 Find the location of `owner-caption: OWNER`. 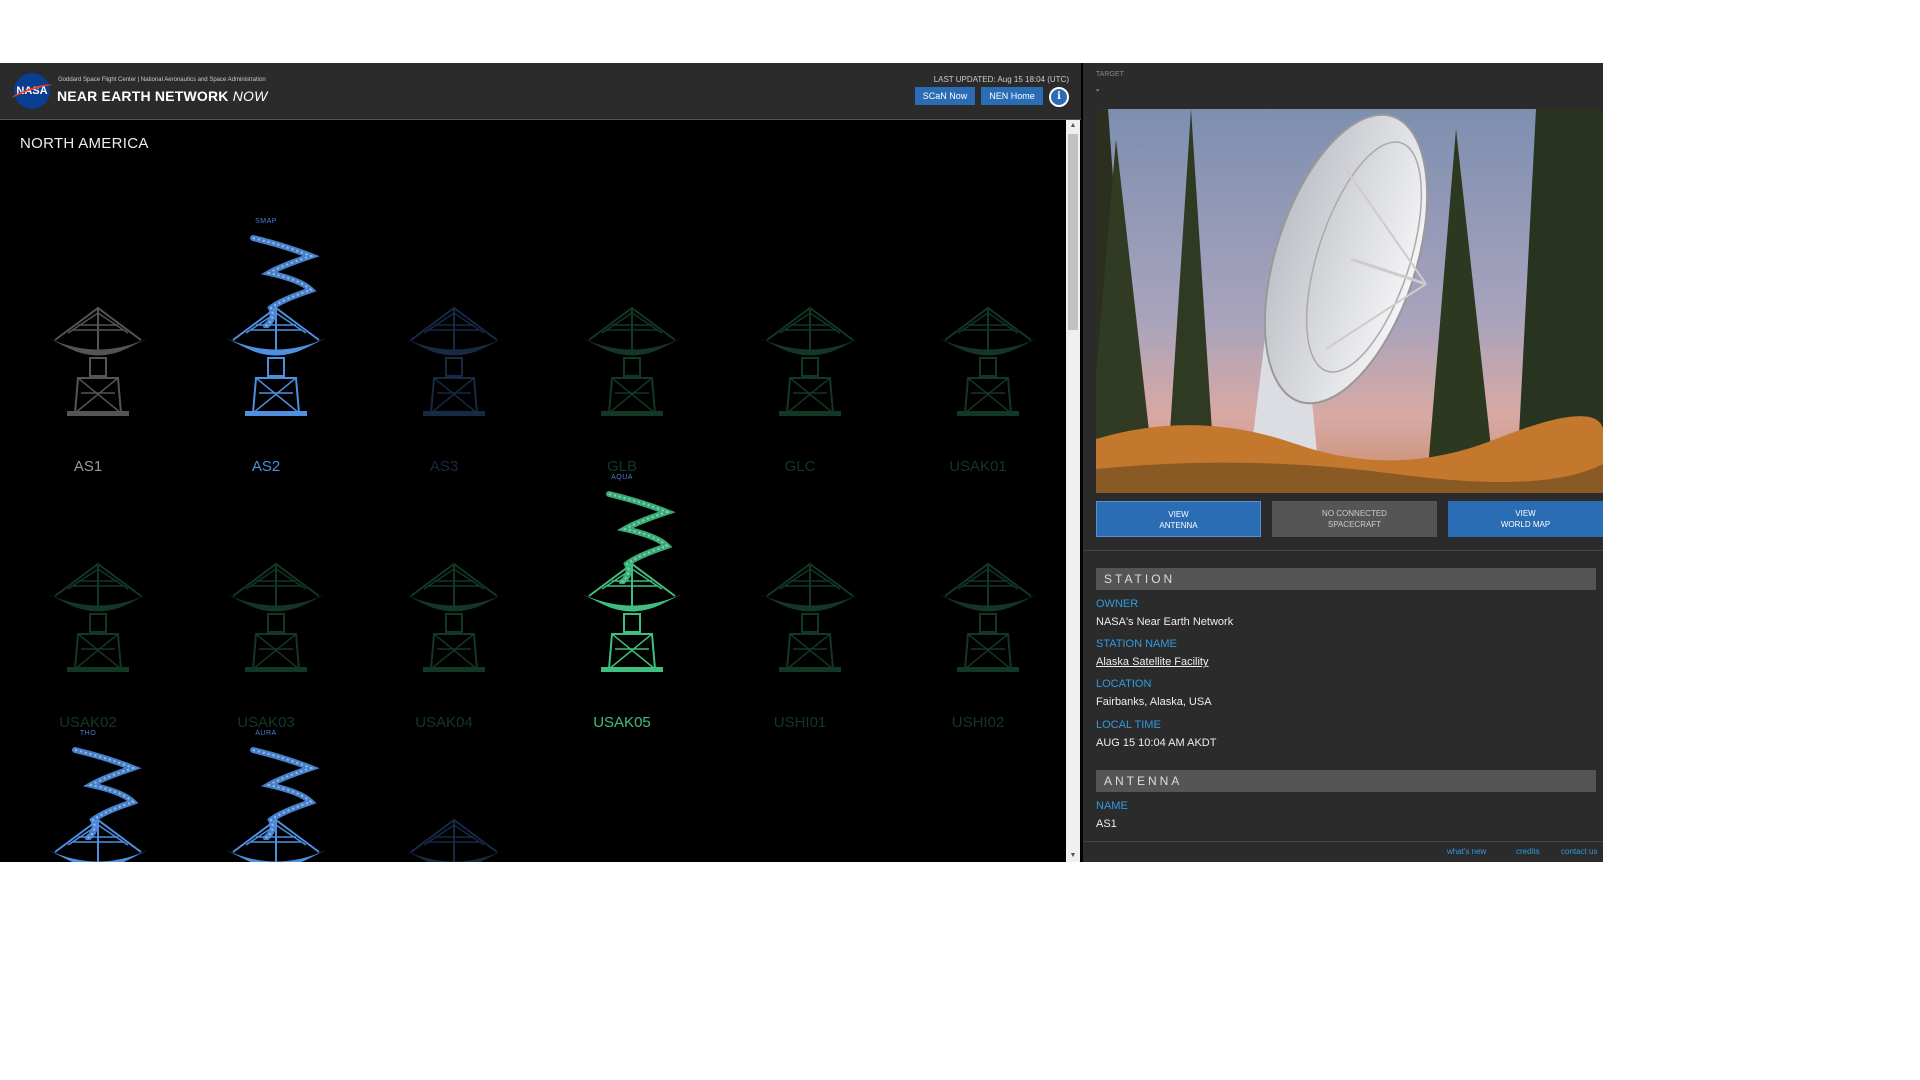

owner-caption: OWNER is located at coordinates (1117, 604).